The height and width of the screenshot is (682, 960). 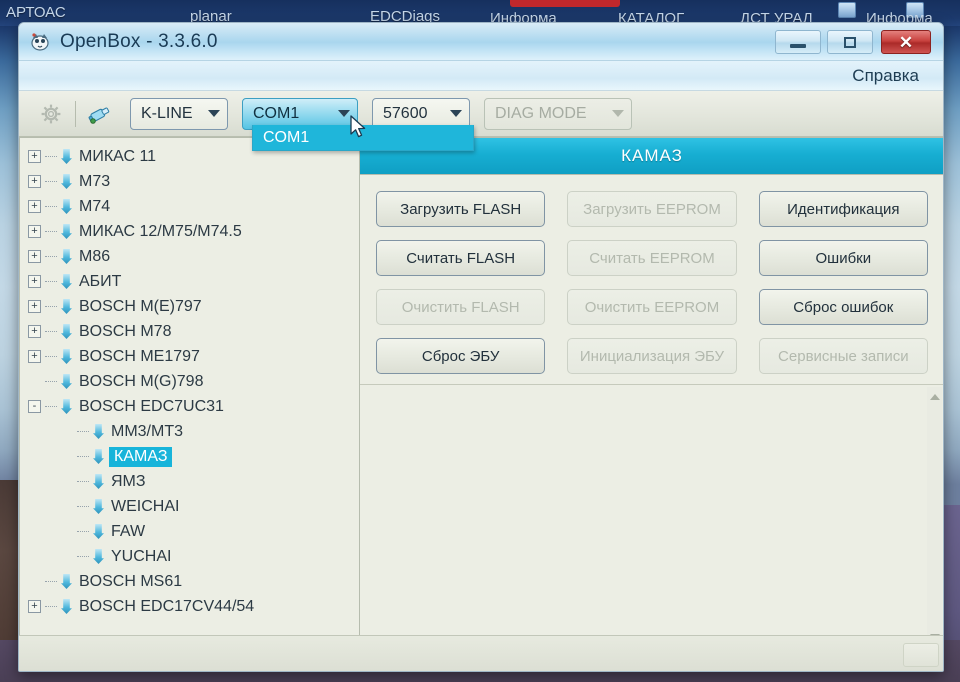 I want to click on panel-title: КАМАЗ, so click(x=652, y=155).